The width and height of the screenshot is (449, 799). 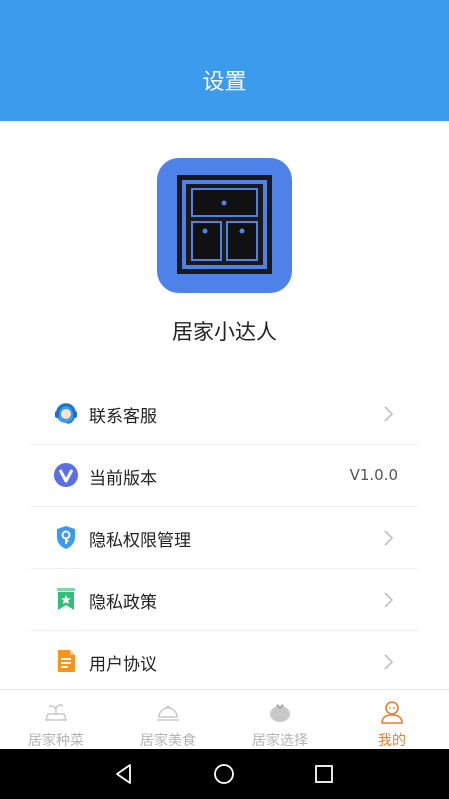 What do you see at coordinates (56, 712) in the screenshot?
I see `planting-icon` at bounding box center [56, 712].